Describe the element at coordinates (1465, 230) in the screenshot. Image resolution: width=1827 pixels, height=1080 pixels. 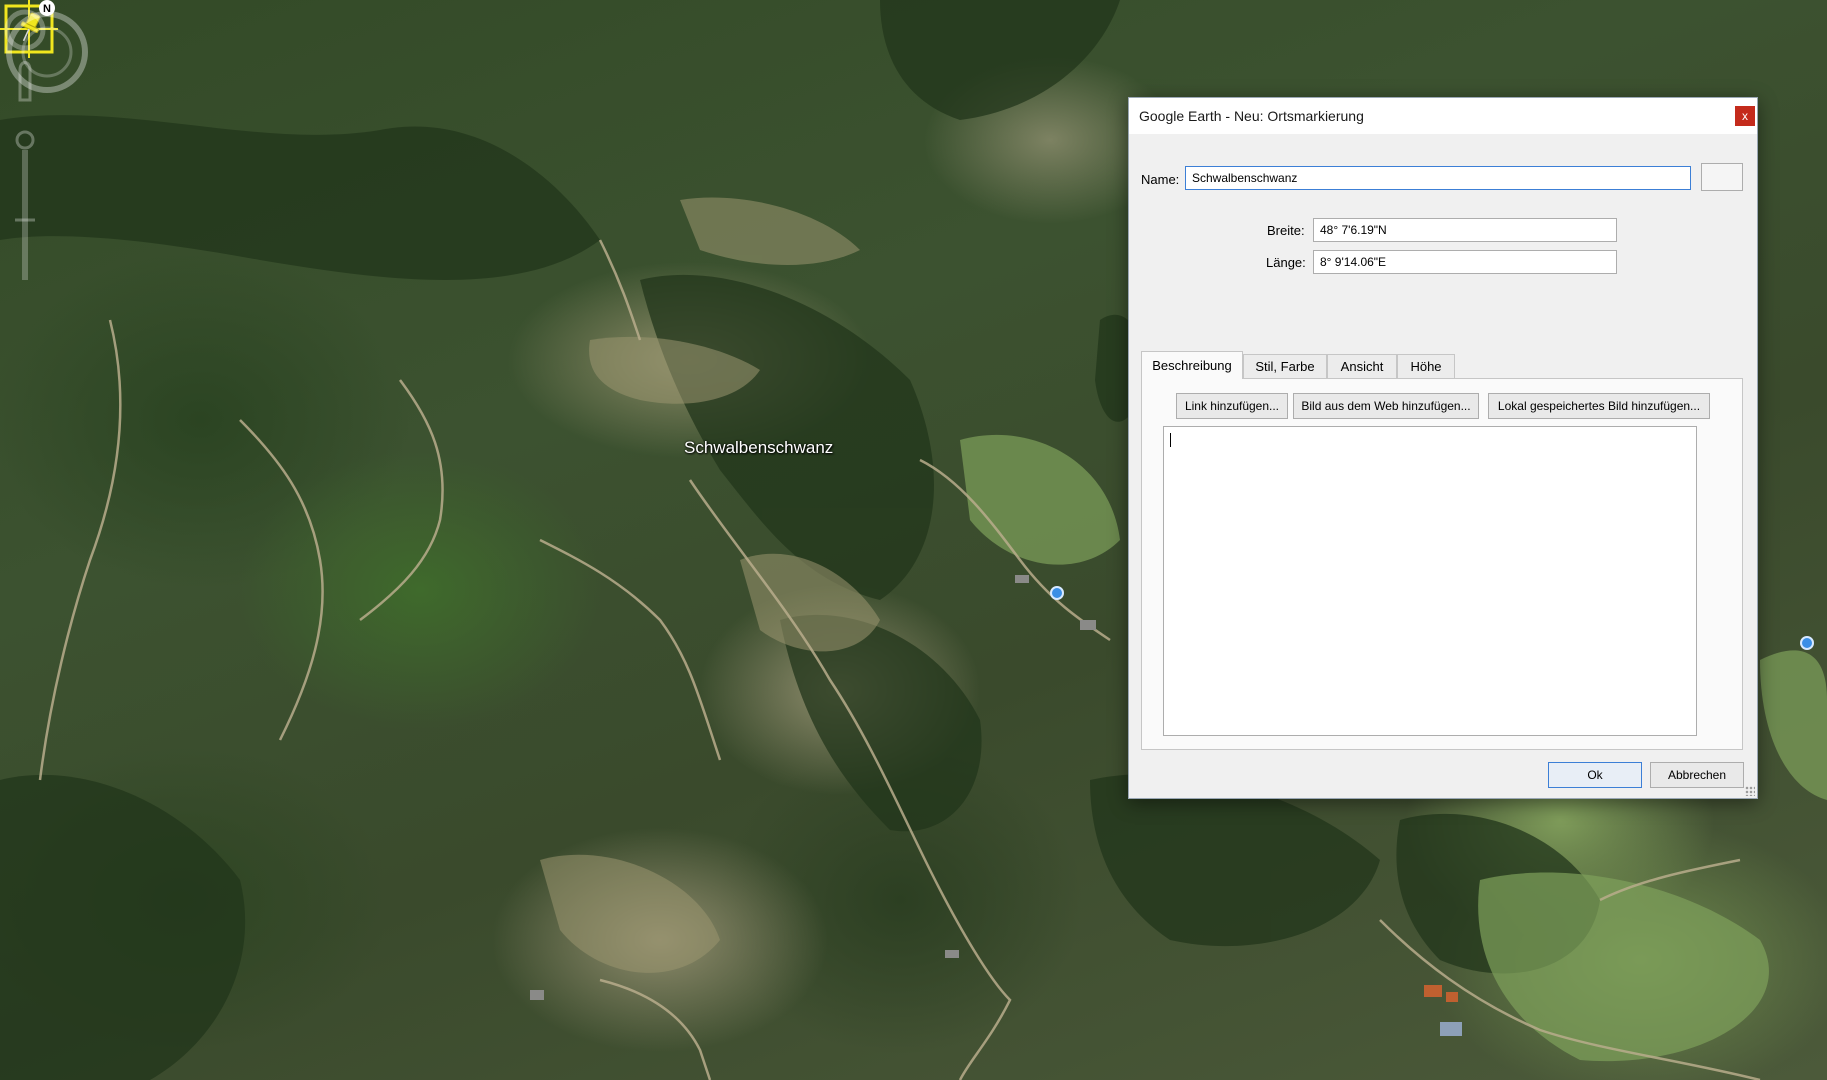
I see `latitude-field: 48° 7'6.19"N` at that location.